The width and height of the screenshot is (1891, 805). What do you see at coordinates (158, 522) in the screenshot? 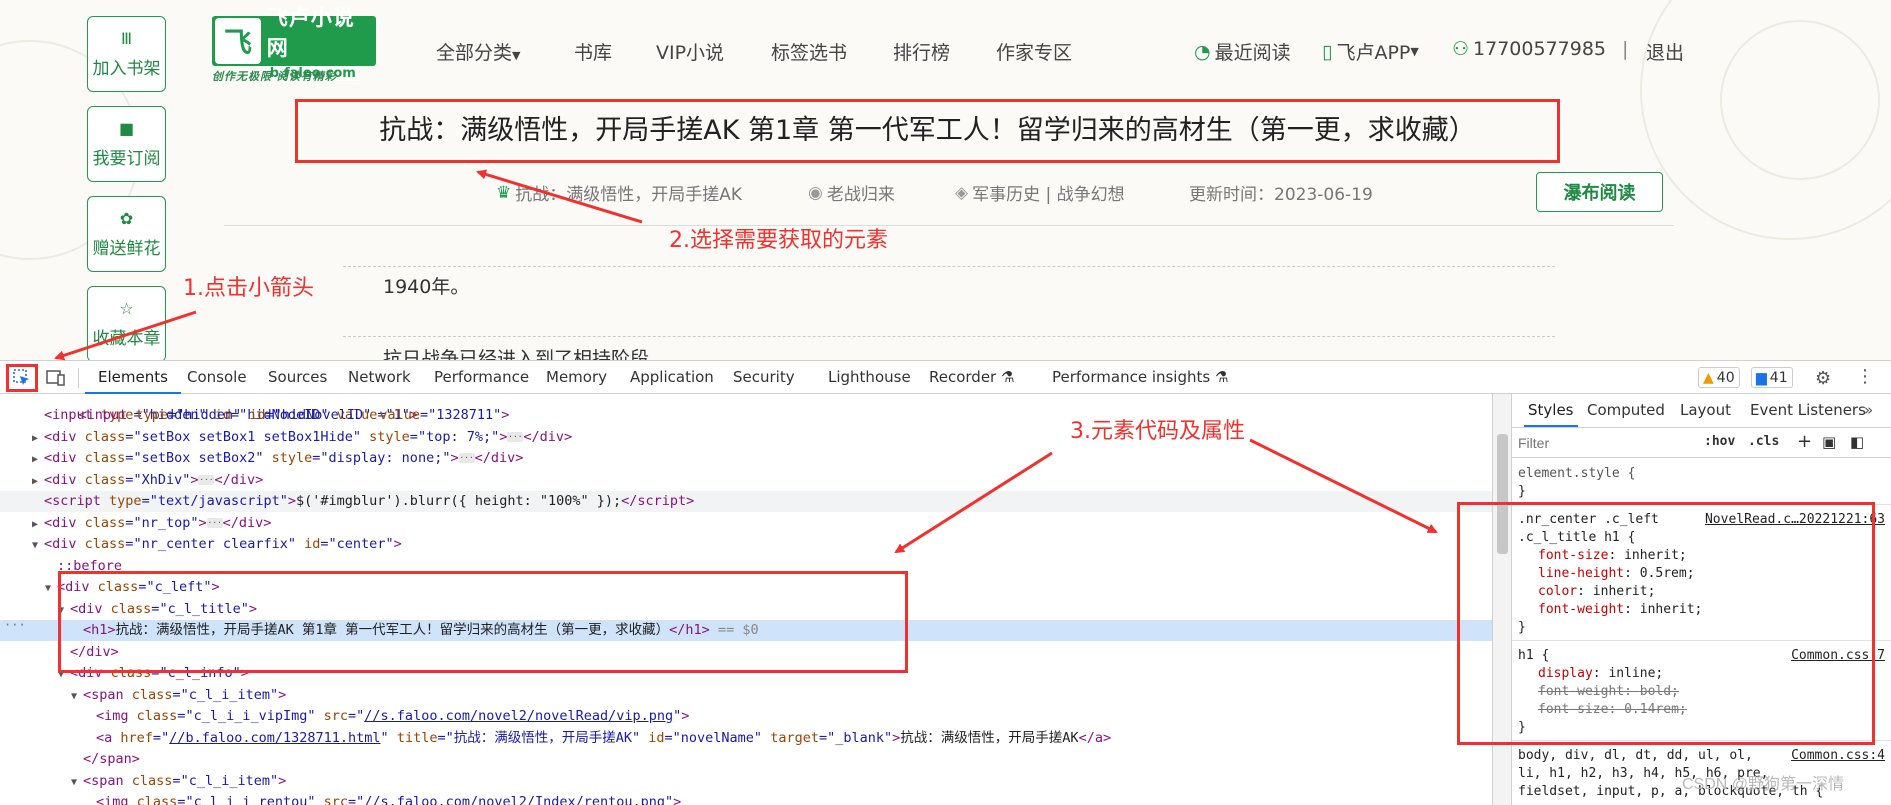
I see `code-content: <div class="nr_top">···</div>` at bounding box center [158, 522].